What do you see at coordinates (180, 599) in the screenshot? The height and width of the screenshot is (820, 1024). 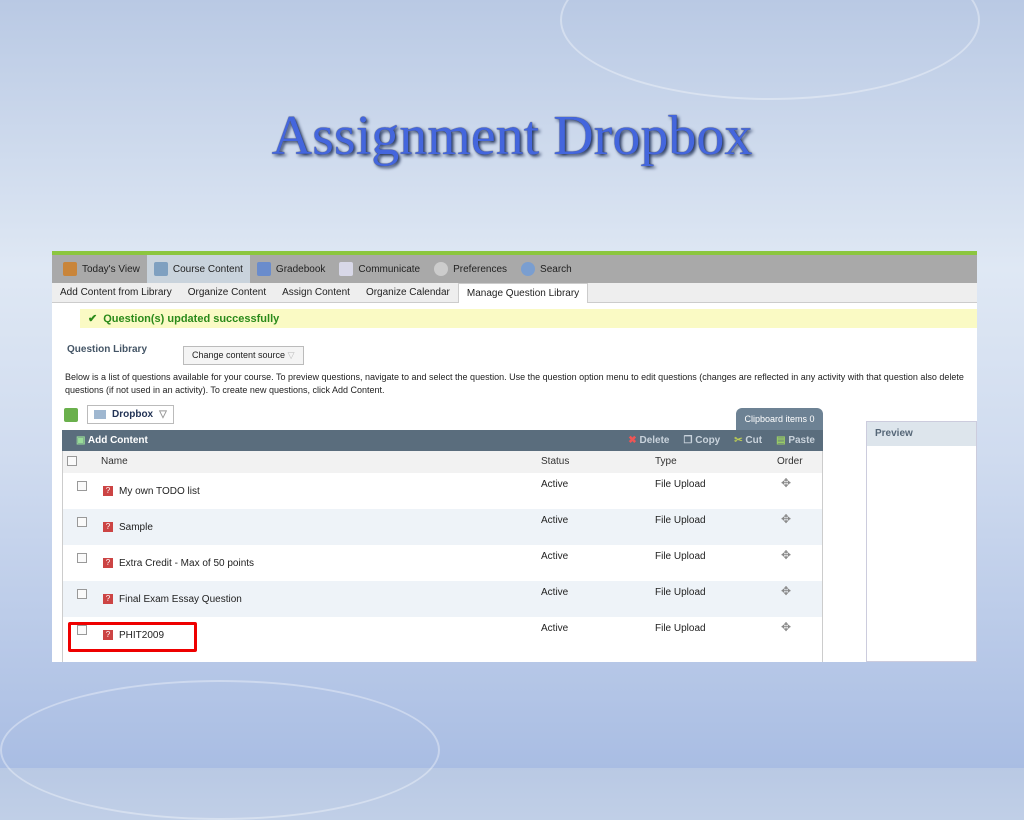 I see `name-text: Final Exam Essay Question` at bounding box center [180, 599].